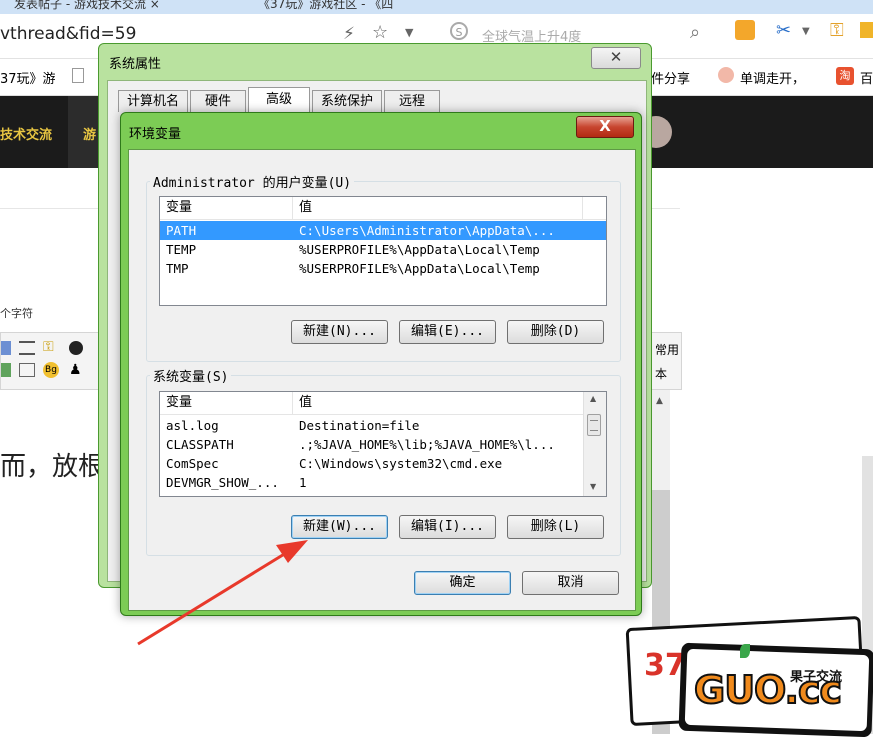  I want to click on watermark-tagline: 果子交流, so click(816, 677).